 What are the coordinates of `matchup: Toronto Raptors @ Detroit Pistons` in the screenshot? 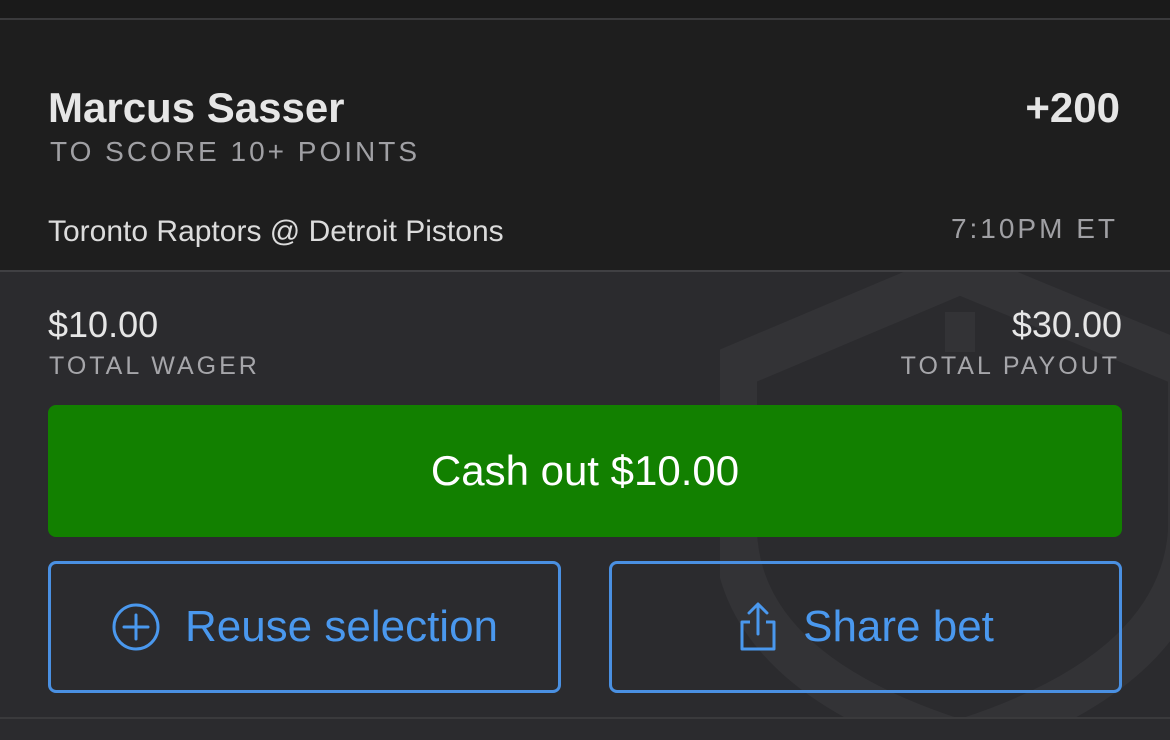 It's located at (276, 231).